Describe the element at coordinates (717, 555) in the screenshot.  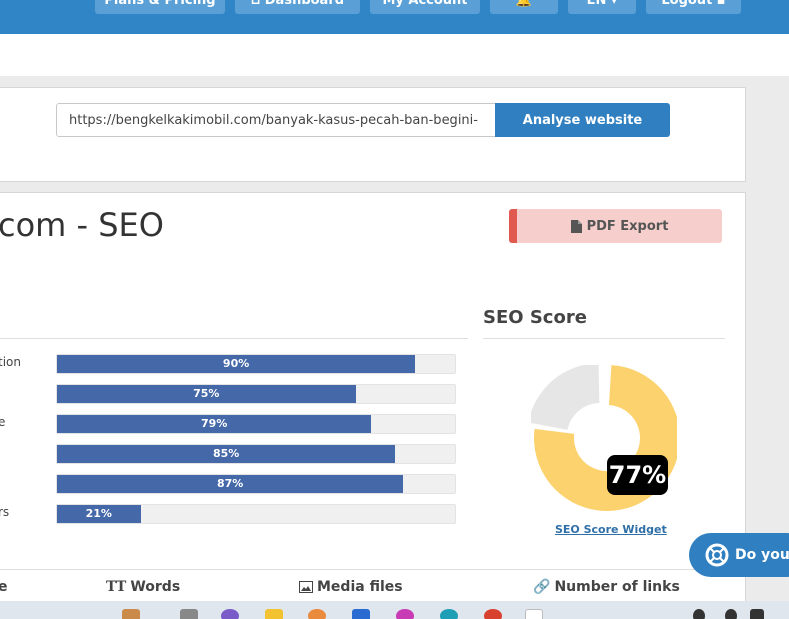
I see `lifebuoy-icon` at that location.